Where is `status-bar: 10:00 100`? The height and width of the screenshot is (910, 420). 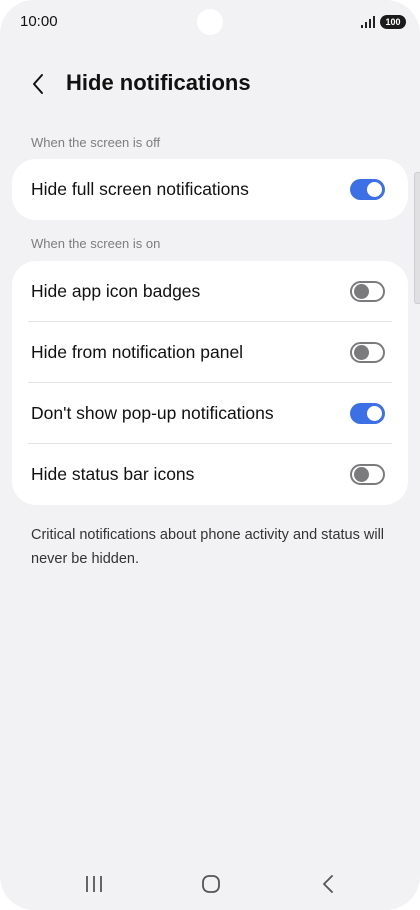
status-bar: 10:00 100 is located at coordinates (210, 22).